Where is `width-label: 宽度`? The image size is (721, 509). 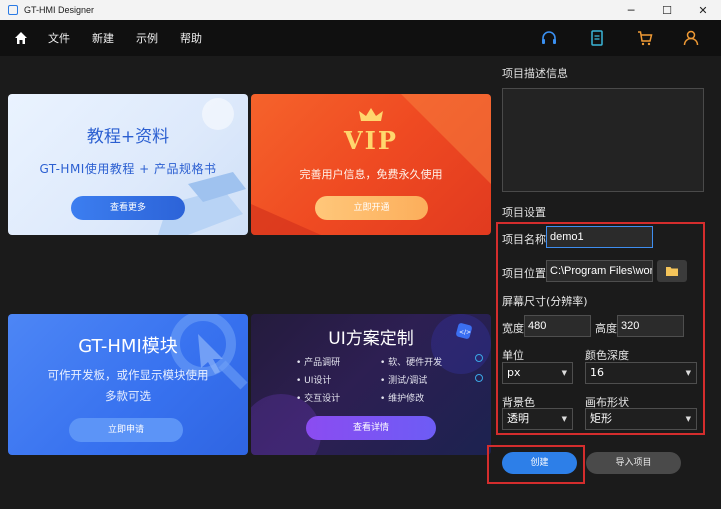 width-label: 宽度 is located at coordinates (513, 328).